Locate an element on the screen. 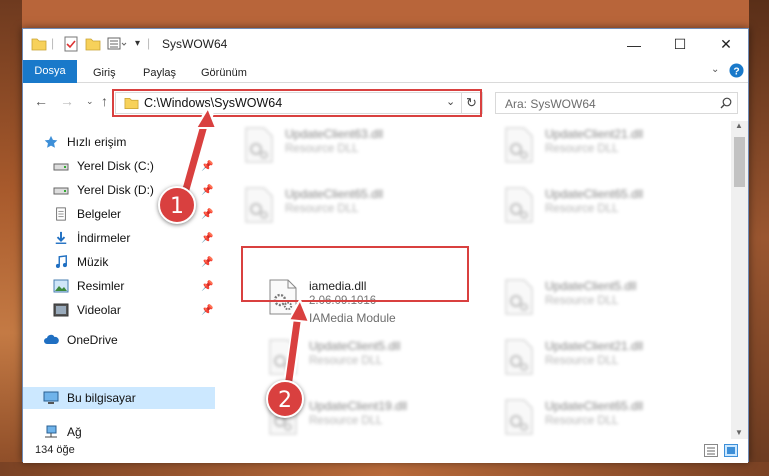  address-highlight-box is located at coordinates (297, 103).